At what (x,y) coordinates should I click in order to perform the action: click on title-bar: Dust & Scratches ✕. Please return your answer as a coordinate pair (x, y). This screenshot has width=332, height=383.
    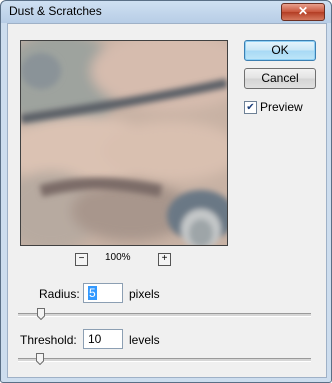
    Looking at the image, I should click on (166, 12).